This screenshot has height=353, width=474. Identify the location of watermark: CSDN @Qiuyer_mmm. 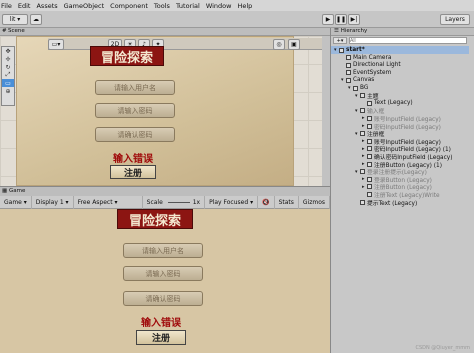
(442, 348).